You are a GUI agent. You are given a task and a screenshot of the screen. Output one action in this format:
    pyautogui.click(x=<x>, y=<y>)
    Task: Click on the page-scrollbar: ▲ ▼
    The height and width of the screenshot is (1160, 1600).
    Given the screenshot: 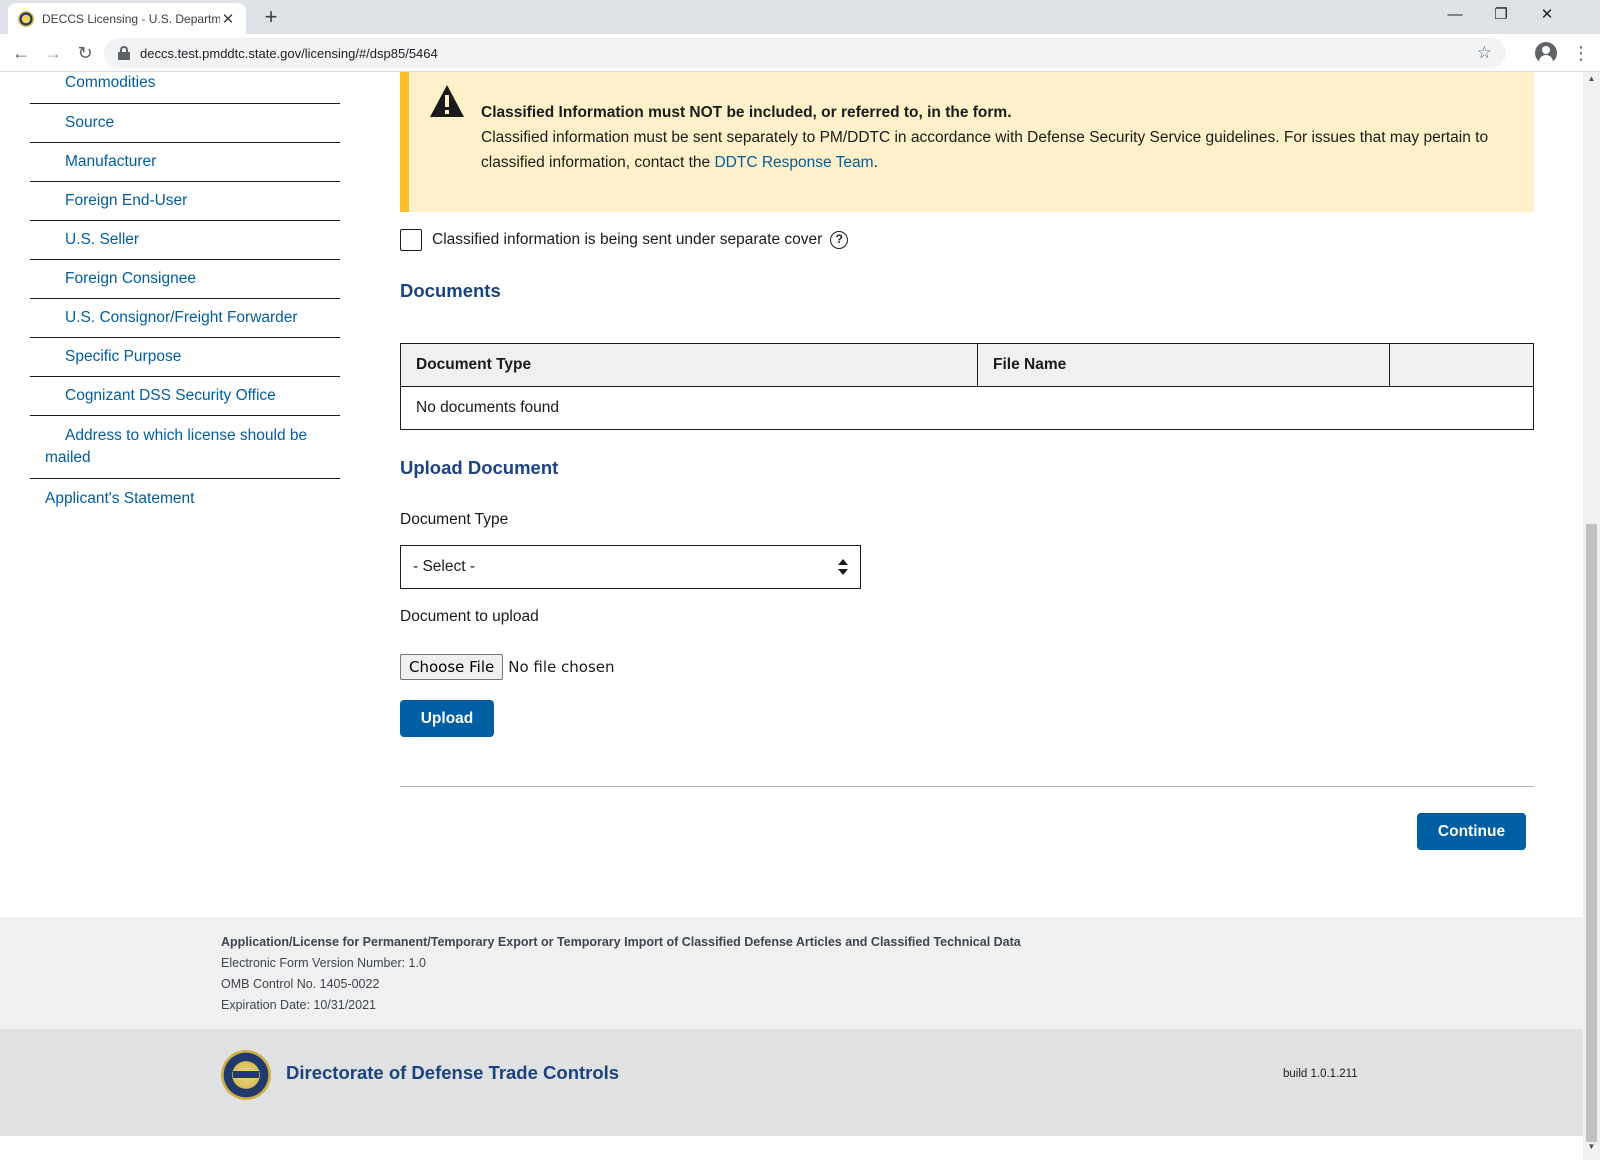 What is the action you would take?
    pyautogui.click(x=1591, y=616)
    